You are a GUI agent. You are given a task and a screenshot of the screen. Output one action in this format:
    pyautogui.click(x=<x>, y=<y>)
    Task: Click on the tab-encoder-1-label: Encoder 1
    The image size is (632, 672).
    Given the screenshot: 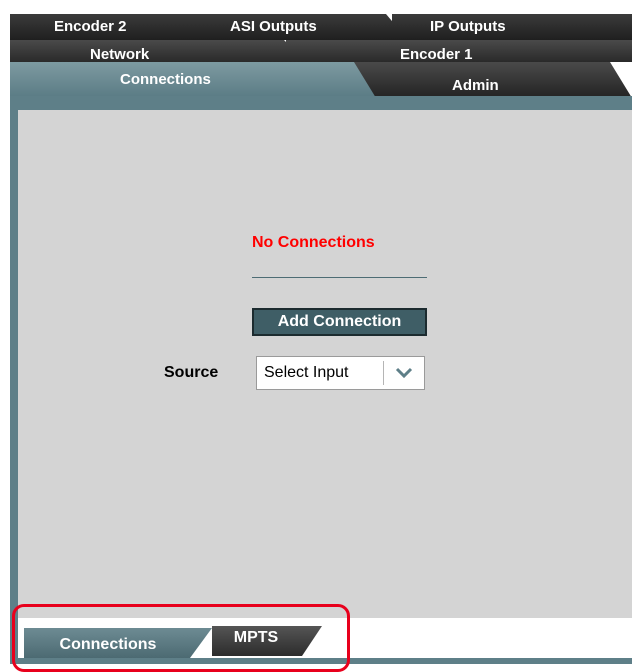 What is the action you would take?
    pyautogui.click(x=436, y=54)
    